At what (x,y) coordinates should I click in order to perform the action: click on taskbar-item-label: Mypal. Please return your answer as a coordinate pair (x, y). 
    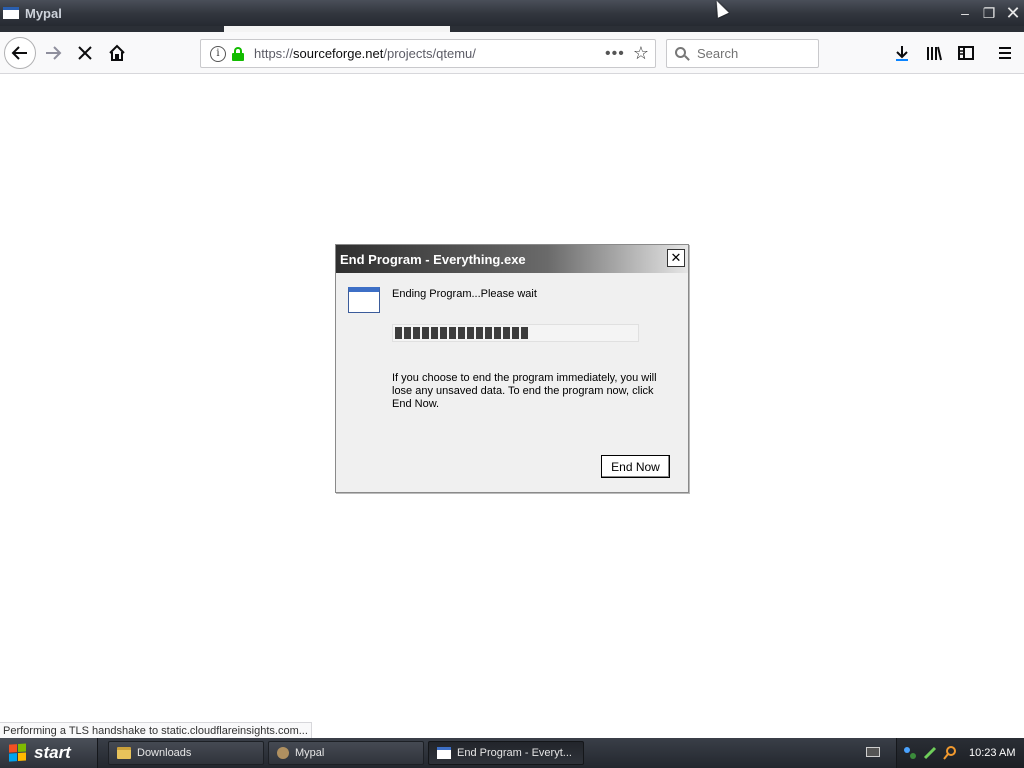
    Looking at the image, I should click on (310, 753).